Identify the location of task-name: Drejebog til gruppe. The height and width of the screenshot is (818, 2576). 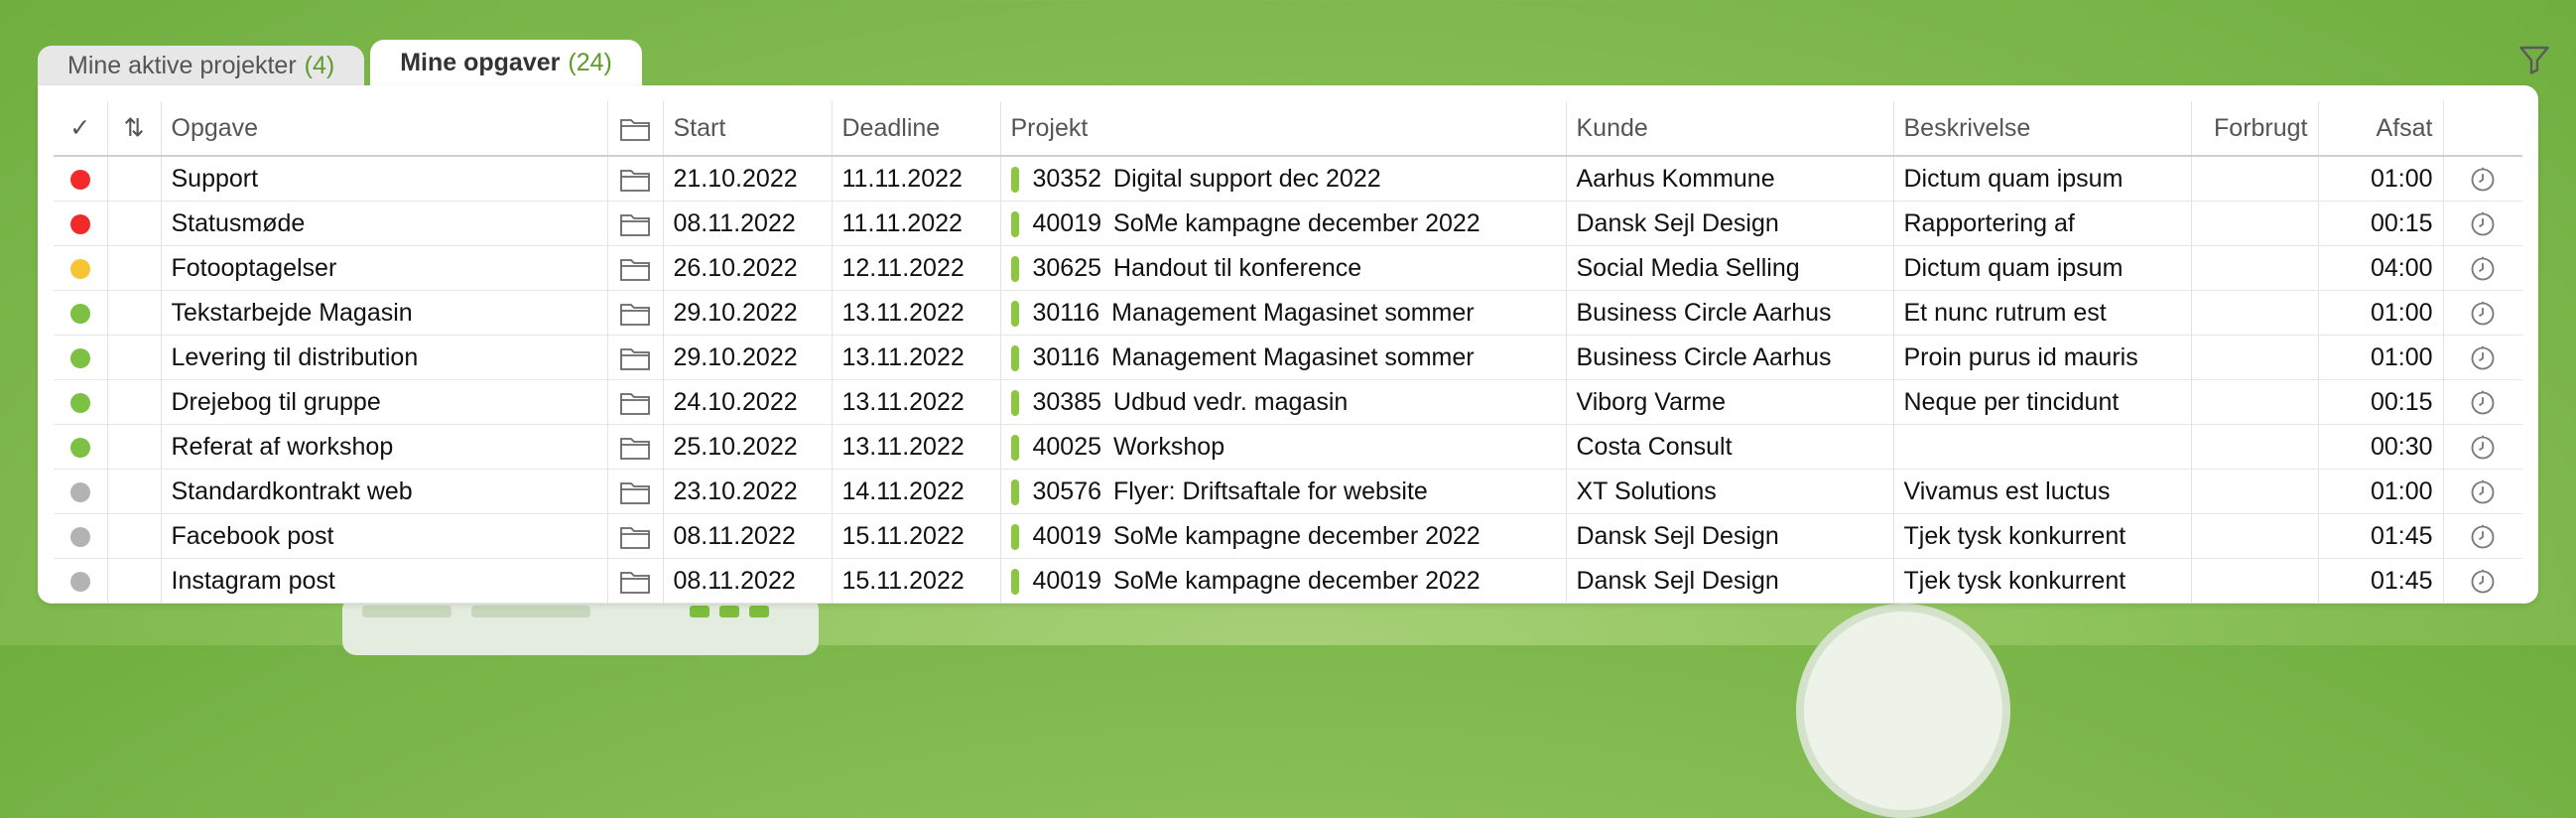
(384, 402).